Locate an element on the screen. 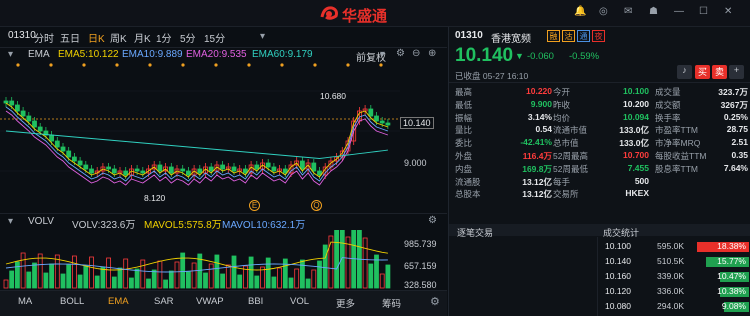 The width and height of the screenshot is (750, 316). zoom-out-icon: ⊖ is located at coordinates (416, 53).